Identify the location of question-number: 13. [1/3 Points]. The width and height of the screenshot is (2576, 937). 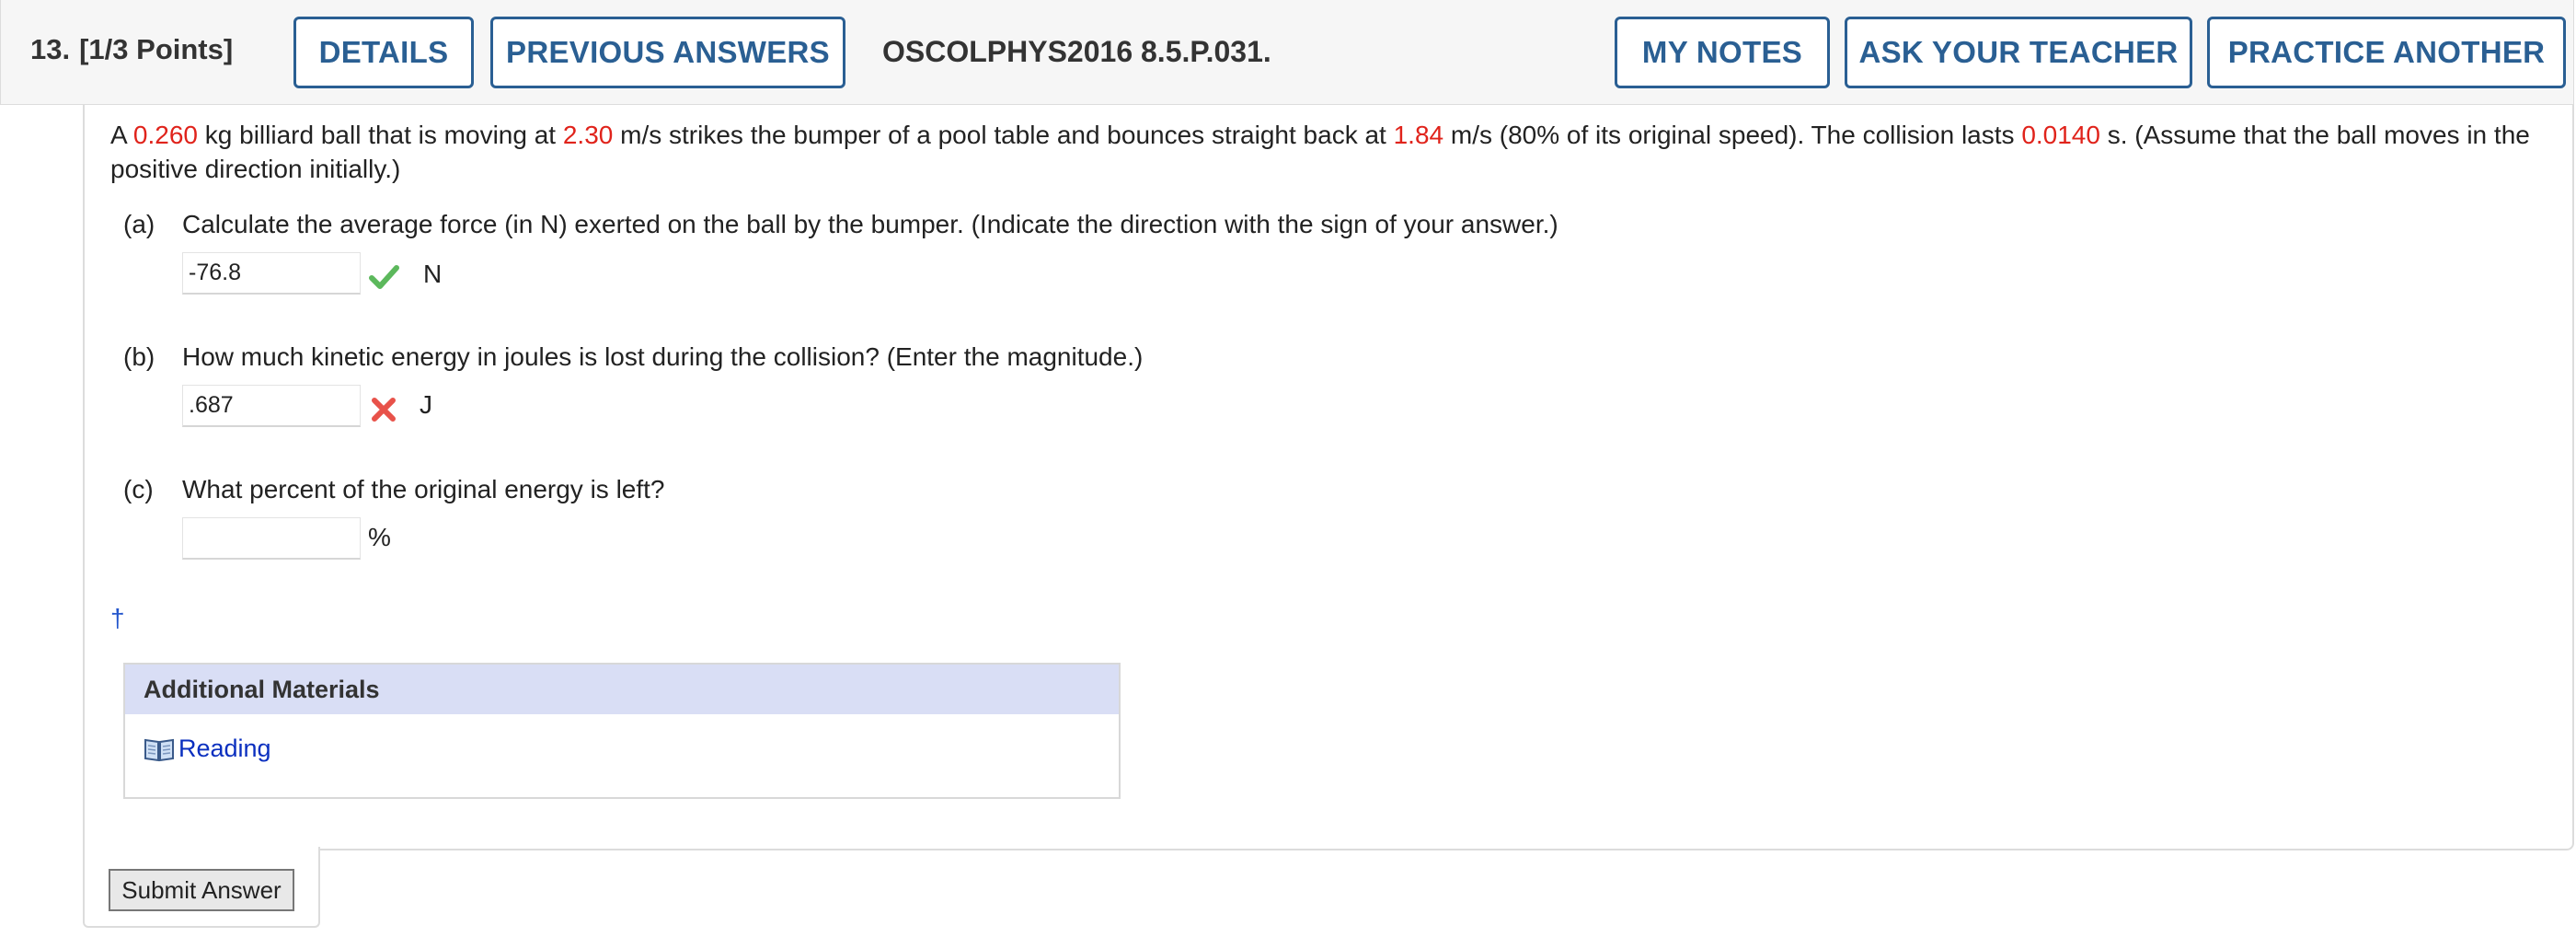
(131, 49).